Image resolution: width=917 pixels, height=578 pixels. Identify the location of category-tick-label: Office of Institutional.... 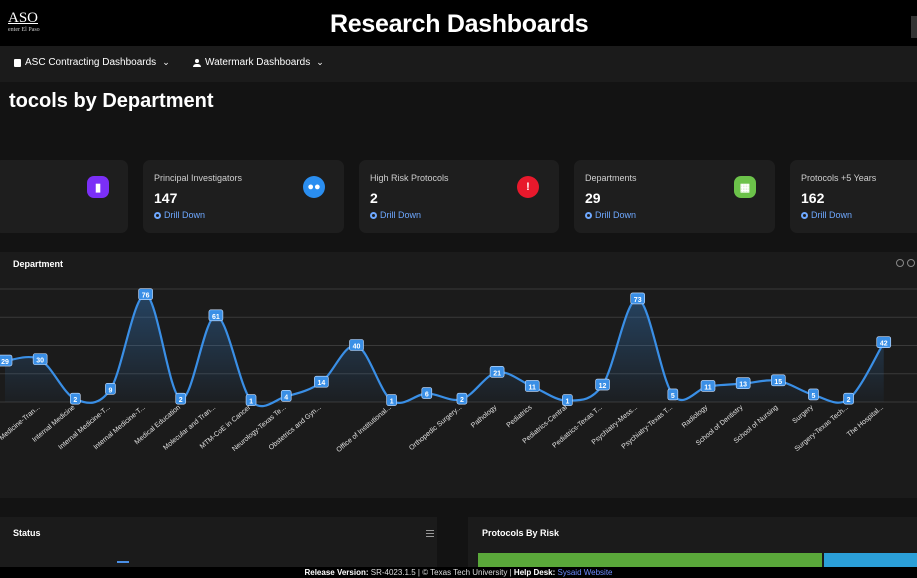
(363, 429).